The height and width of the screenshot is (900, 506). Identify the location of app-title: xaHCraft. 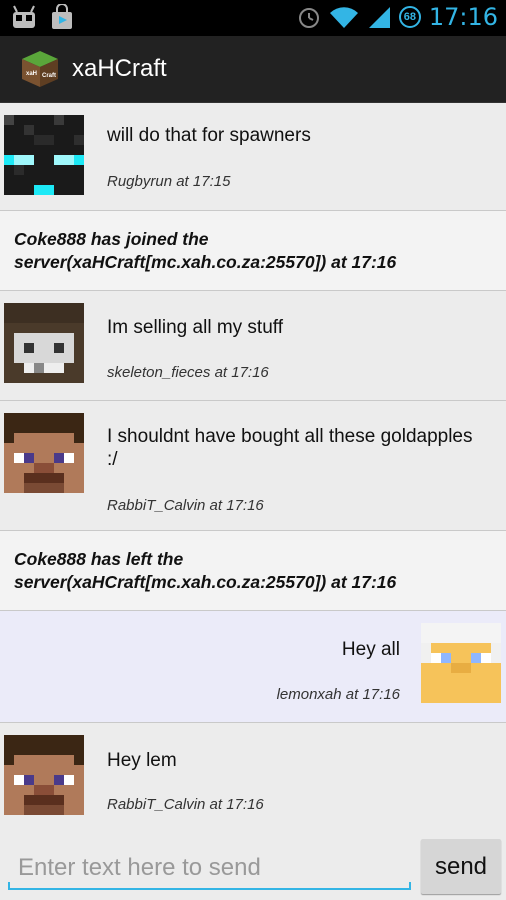
(119, 68).